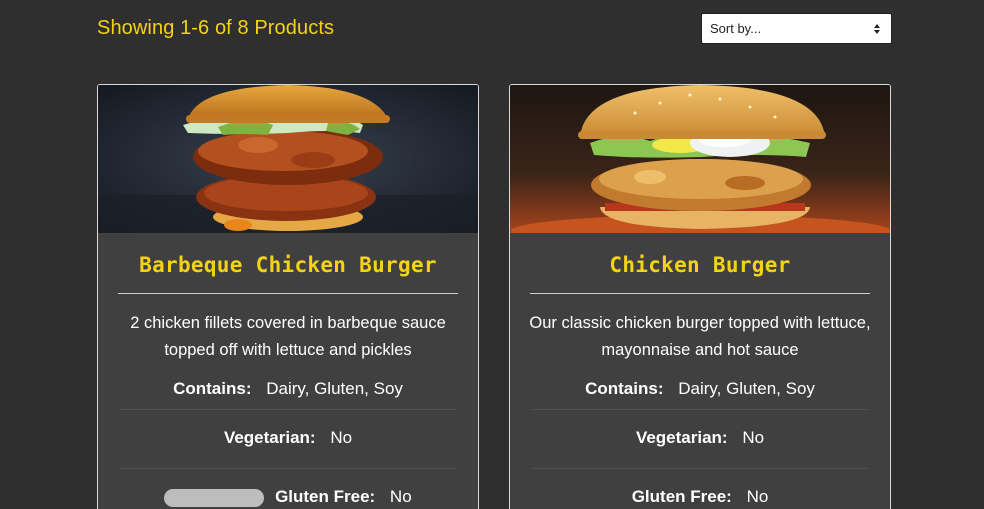 This screenshot has height=509, width=984. What do you see at coordinates (877, 28) in the screenshot?
I see `sort-arrows-icon` at bounding box center [877, 28].